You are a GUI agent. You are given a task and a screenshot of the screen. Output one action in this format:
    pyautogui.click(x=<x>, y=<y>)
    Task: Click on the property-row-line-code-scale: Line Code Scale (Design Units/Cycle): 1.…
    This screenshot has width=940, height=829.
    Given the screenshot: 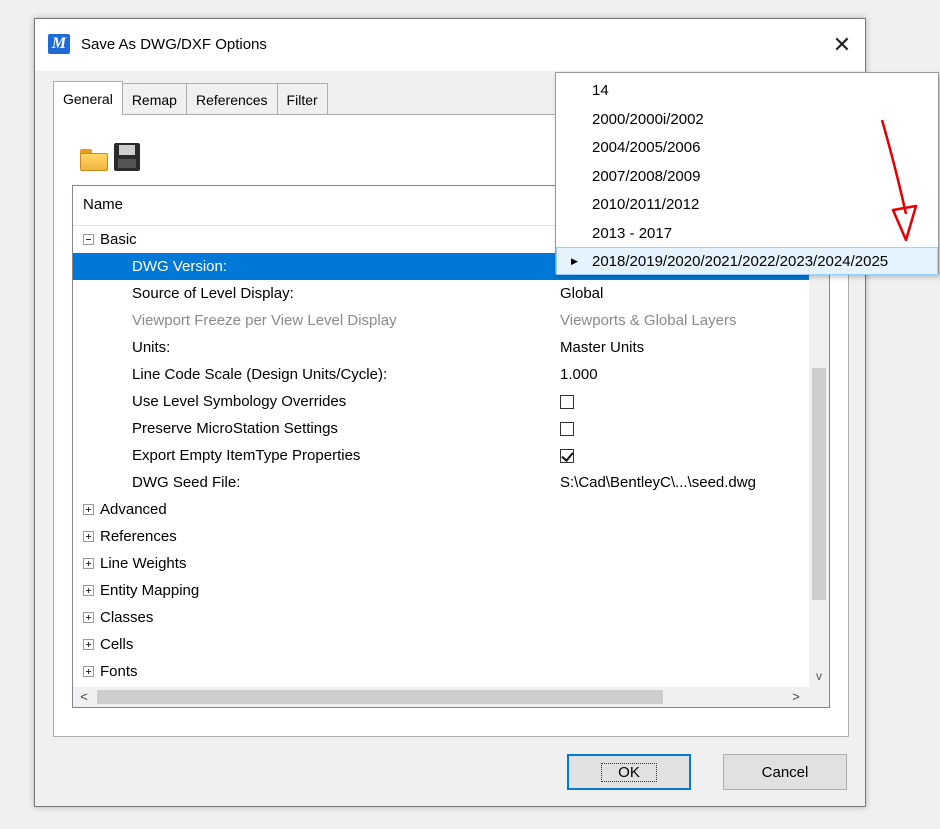 What is the action you would take?
    pyautogui.click(x=441, y=374)
    